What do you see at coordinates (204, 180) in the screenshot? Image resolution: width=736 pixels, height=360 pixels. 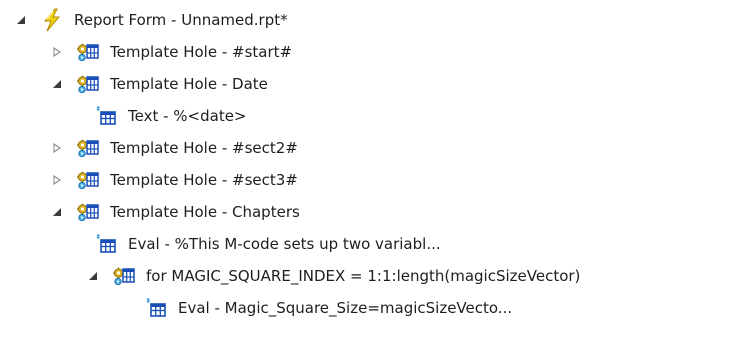 I see `tree-node-label: Template Hole - #sect3#` at bounding box center [204, 180].